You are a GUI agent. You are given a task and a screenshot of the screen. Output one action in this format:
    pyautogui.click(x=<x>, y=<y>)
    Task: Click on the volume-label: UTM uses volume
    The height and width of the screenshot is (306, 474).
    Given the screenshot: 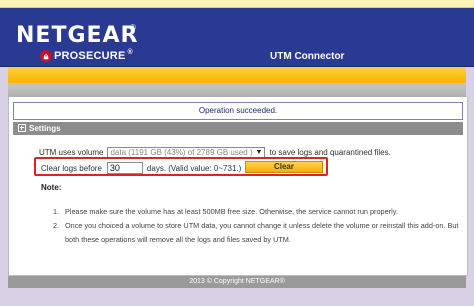 What is the action you would take?
    pyautogui.click(x=71, y=152)
    